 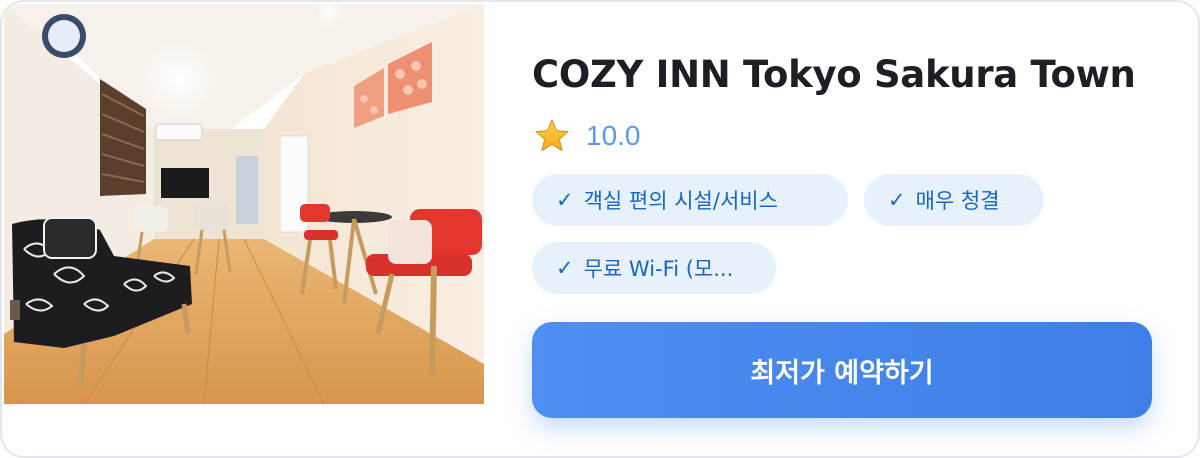 I want to click on rating-row: 10.0, so click(x=587, y=136).